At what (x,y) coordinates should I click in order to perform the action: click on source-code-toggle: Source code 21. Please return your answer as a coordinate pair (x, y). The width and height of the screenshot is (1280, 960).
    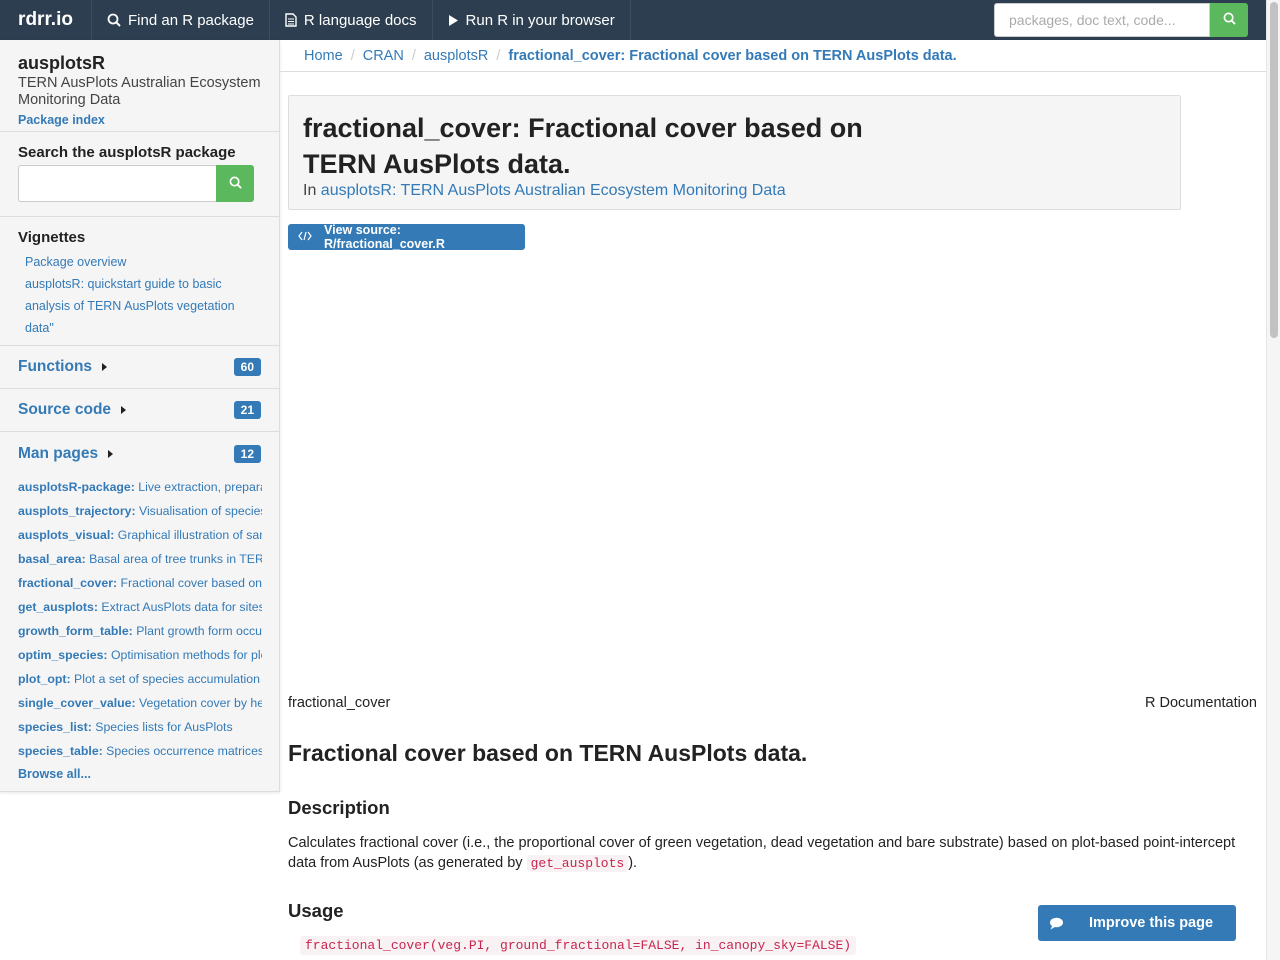
    Looking at the image, I should click on (139, 410).